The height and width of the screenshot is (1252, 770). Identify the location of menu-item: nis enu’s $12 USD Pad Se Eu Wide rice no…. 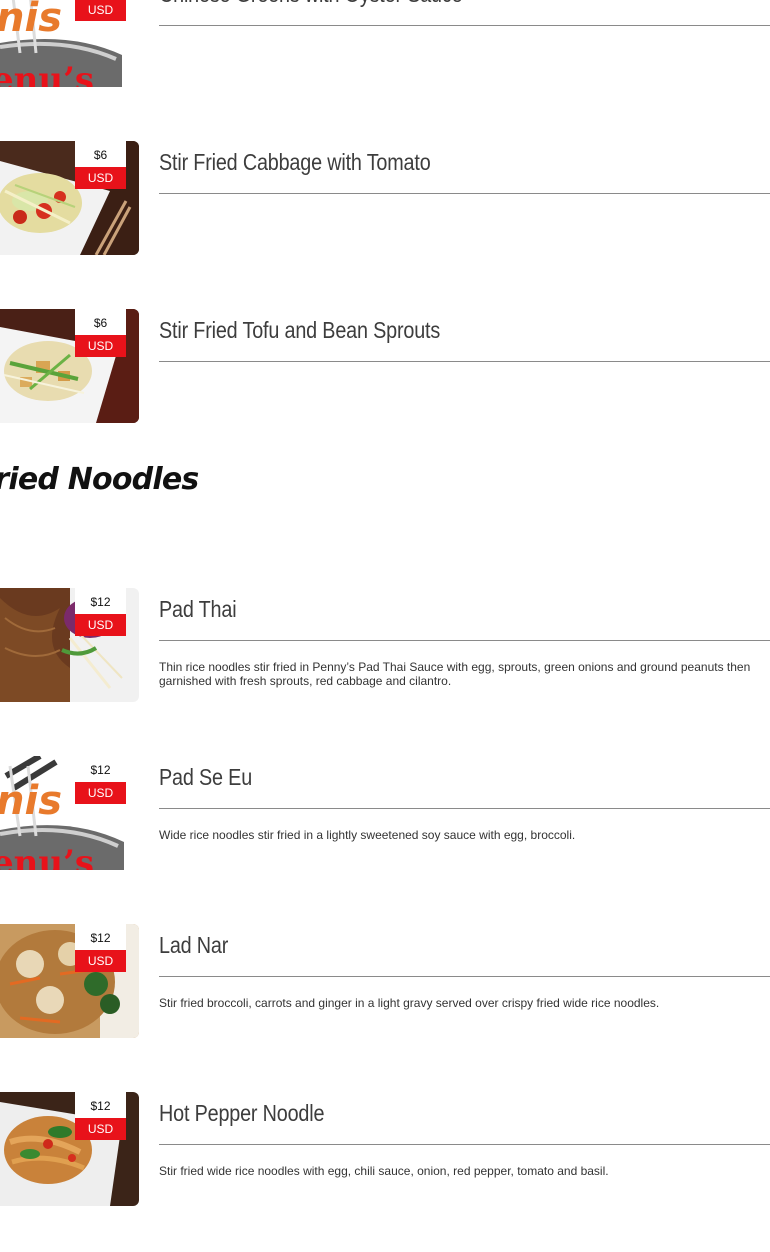
(385, 813).